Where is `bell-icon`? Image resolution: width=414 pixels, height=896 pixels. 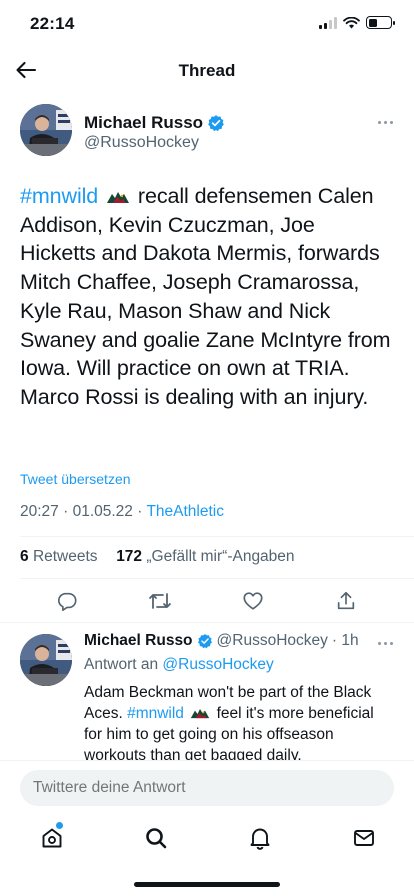 bell-icon is located at coordinates (260, 839).